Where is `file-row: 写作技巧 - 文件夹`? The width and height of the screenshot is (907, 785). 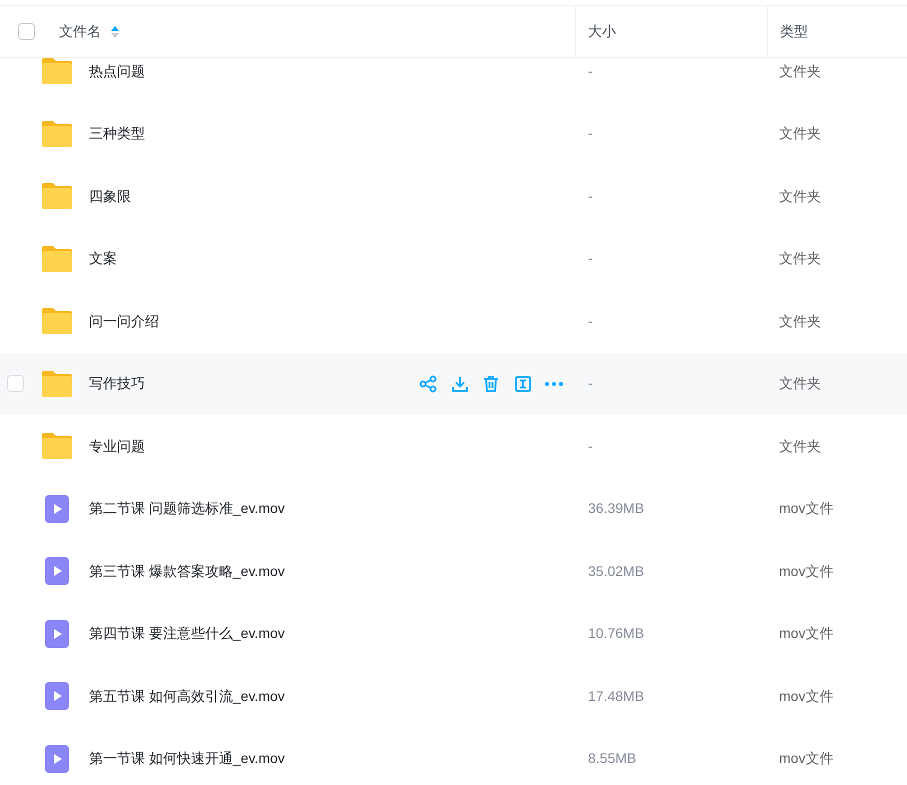 file-row: 写作技巧 - 文件夹 is located at coordinates (453, 383).